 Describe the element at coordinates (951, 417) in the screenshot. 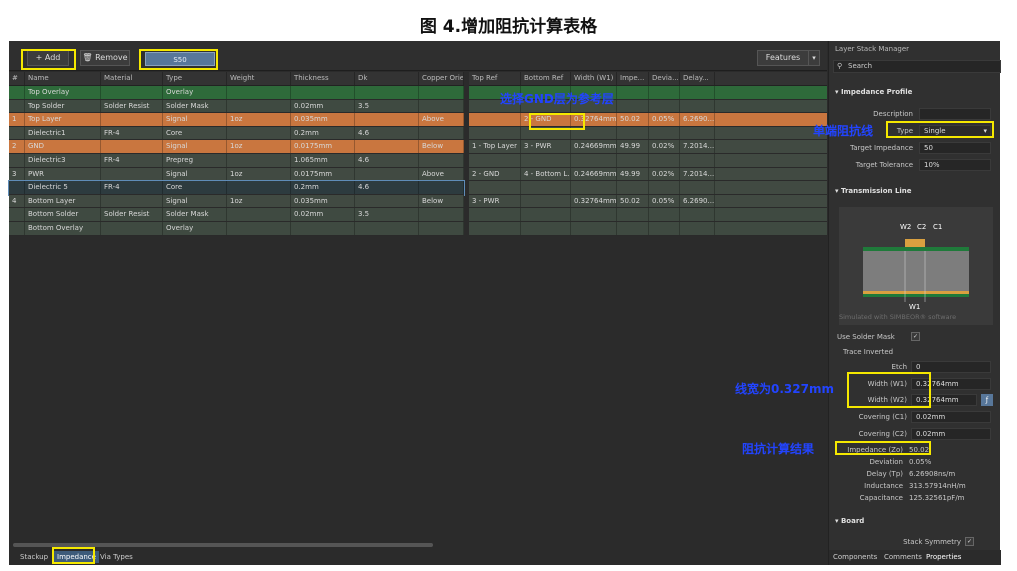

I see `covering-c1-field: 0.02mm` at that location.